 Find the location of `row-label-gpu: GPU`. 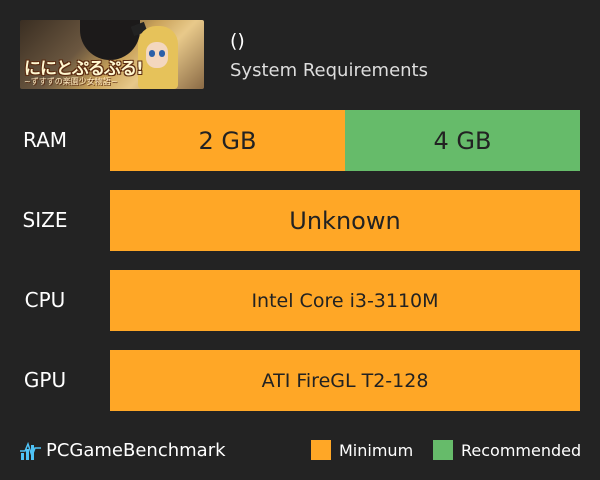

row-label-gpu: GPU is located at coordinates (45, 380).